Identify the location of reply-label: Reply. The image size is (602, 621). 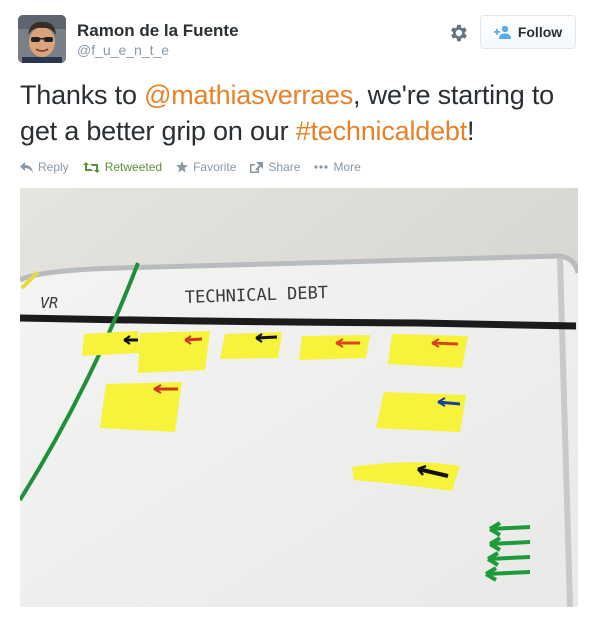
(53, 167).